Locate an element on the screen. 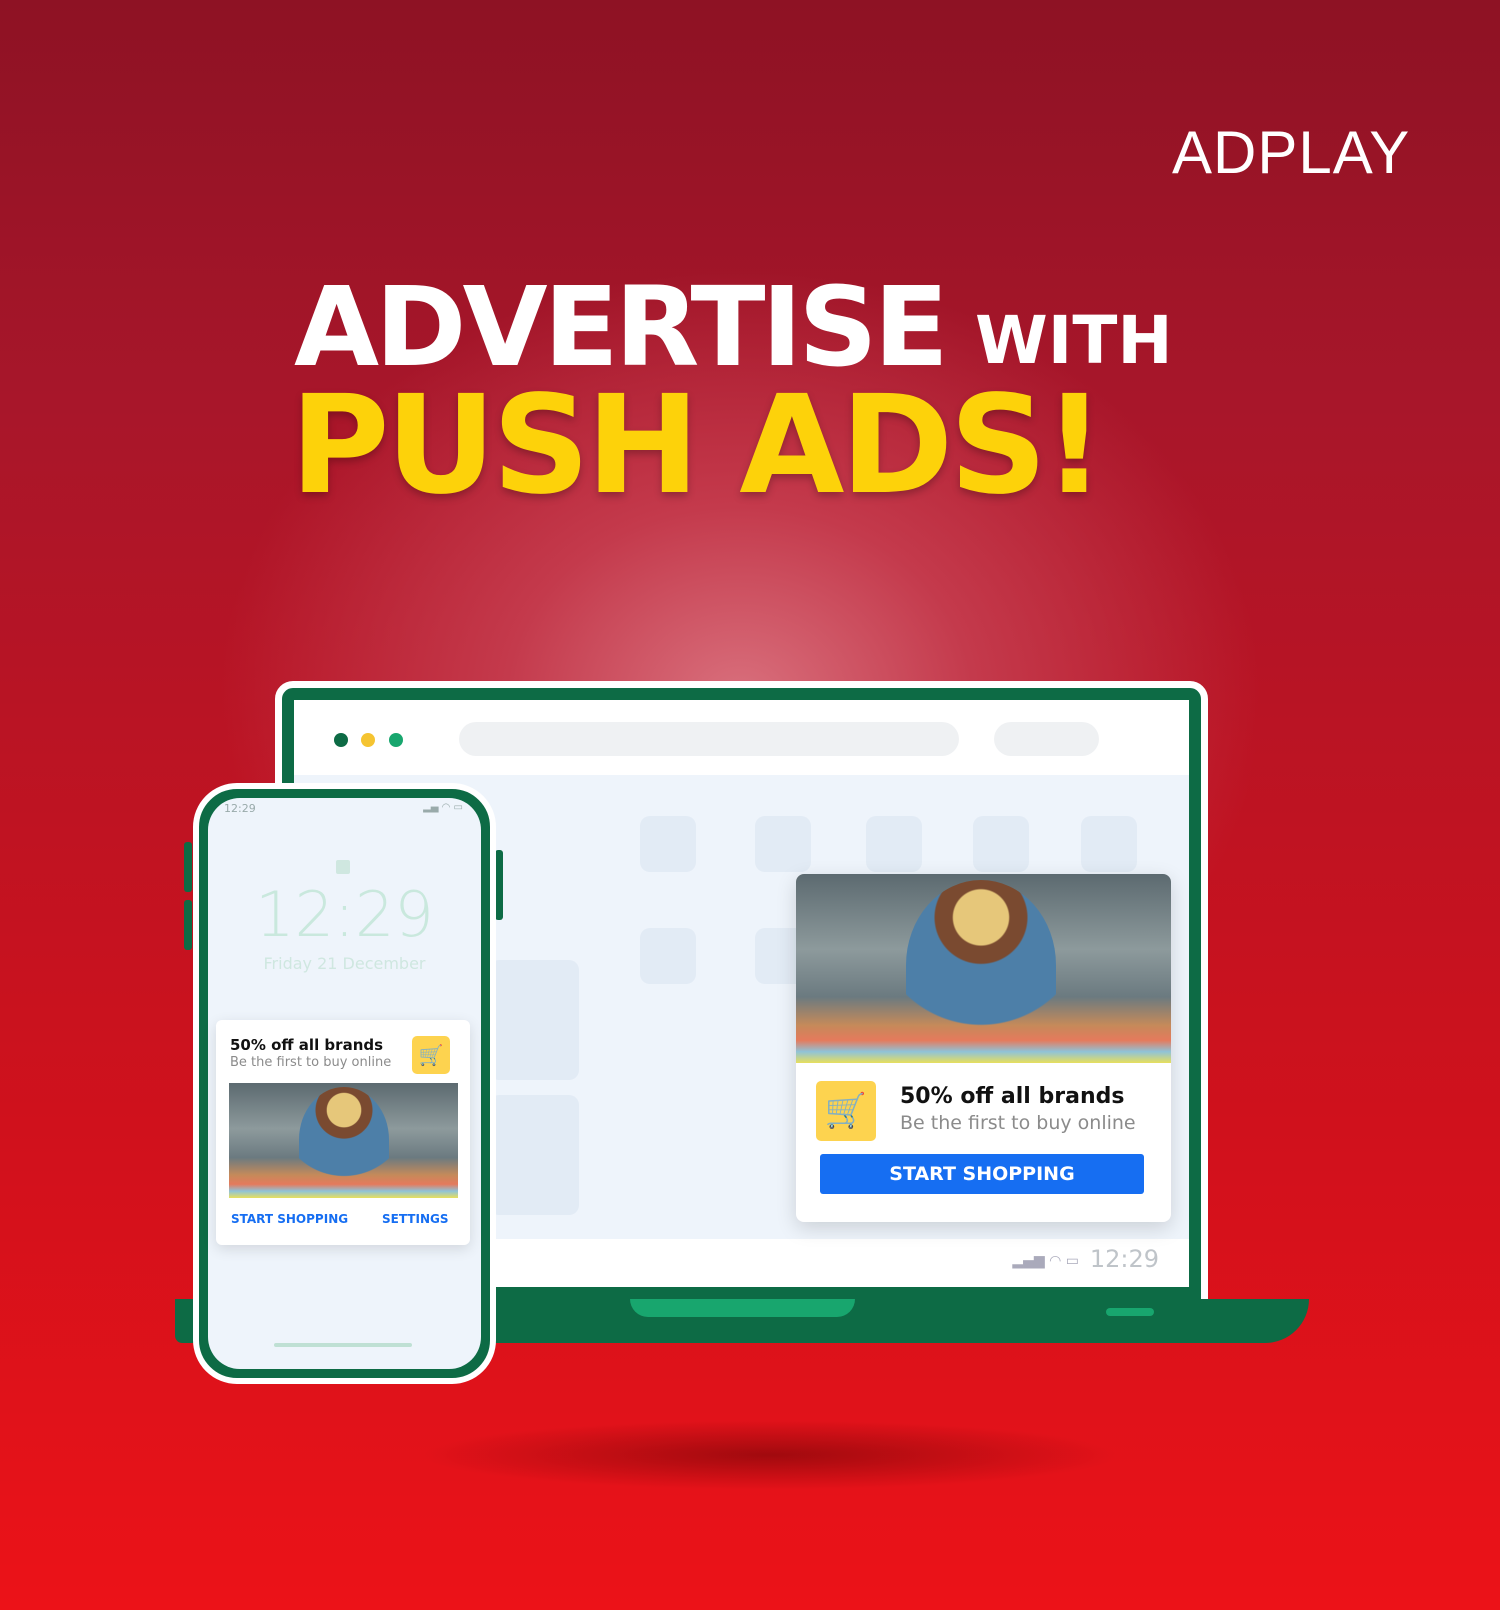 The height and width of the screenshot is (1610, 1500). browser-toolbar is located at coordinates (741, 737).